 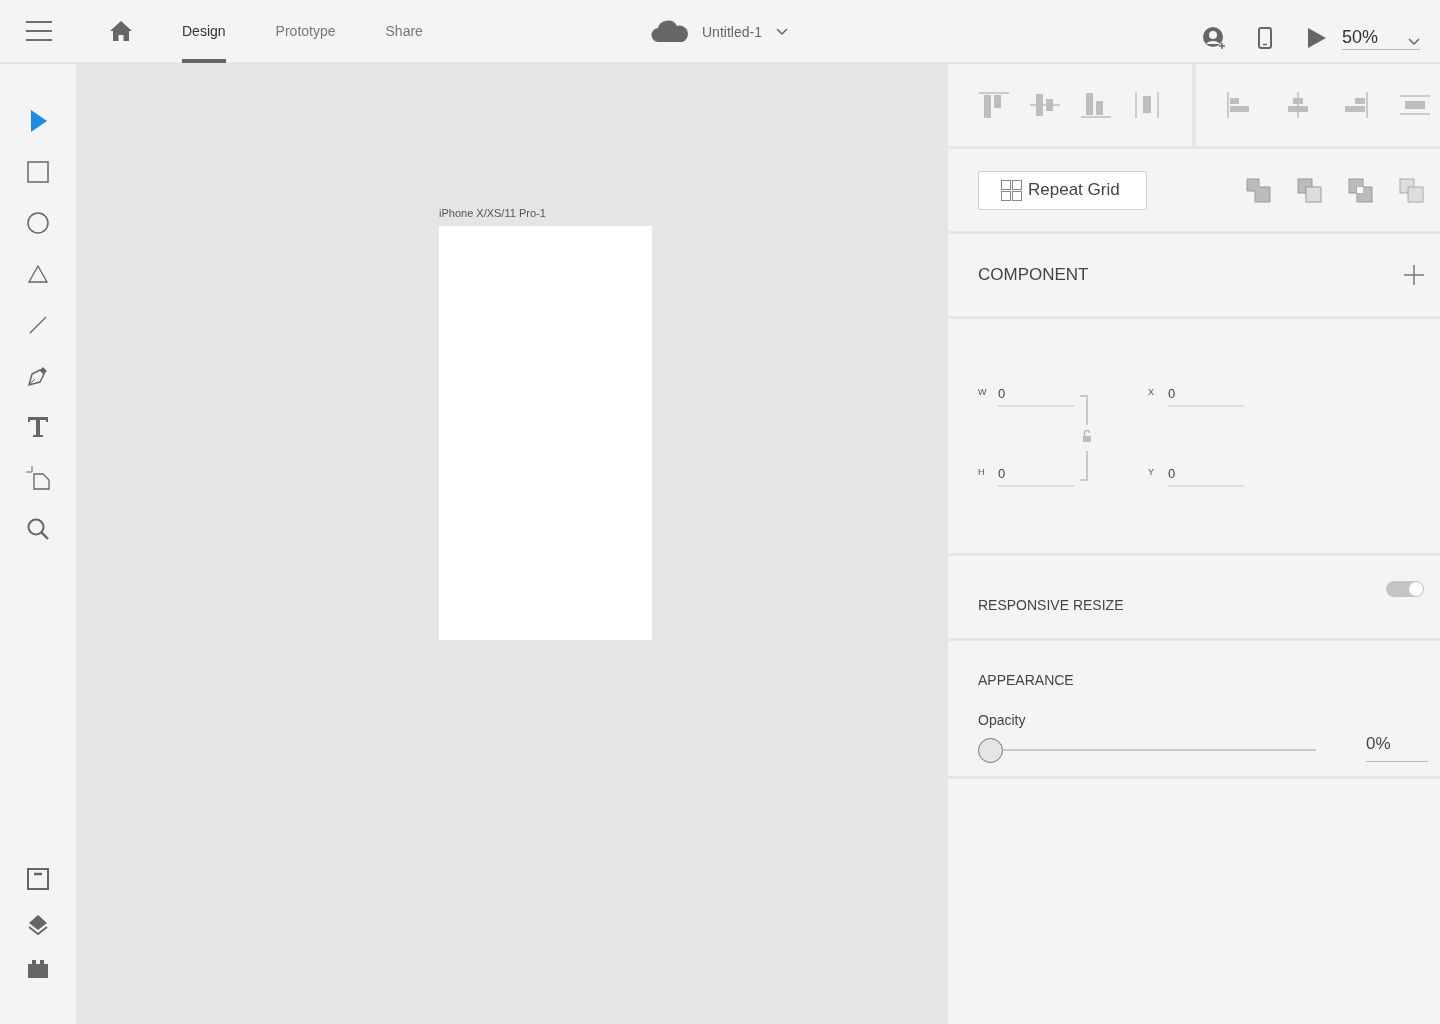 What do you see at coordinates (38, 879) in the screenshot?
I see `panel-icon` at bounding box center [38, 879].